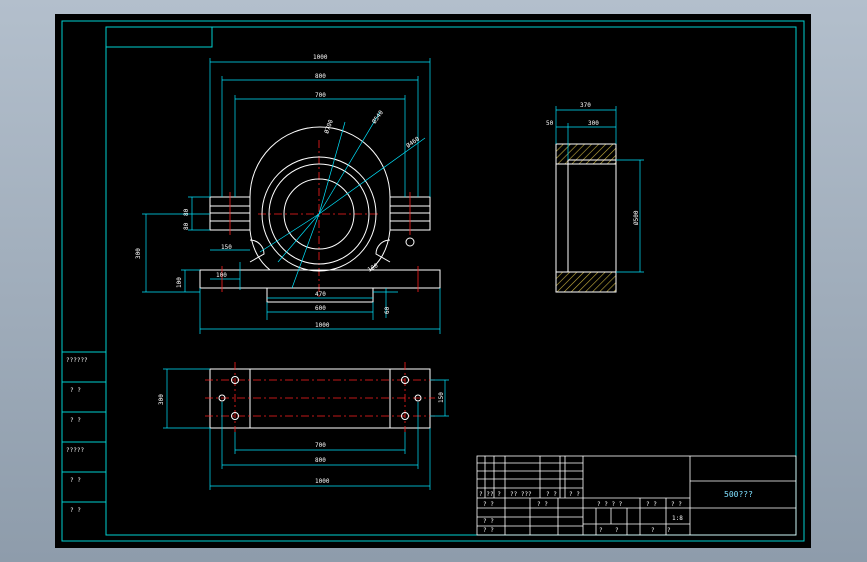 The height and width of the screenshot is (562, 867). Describe the element at coordinates (738, 494) in the screenshot. I see `drawing-title: 500???` at that location.